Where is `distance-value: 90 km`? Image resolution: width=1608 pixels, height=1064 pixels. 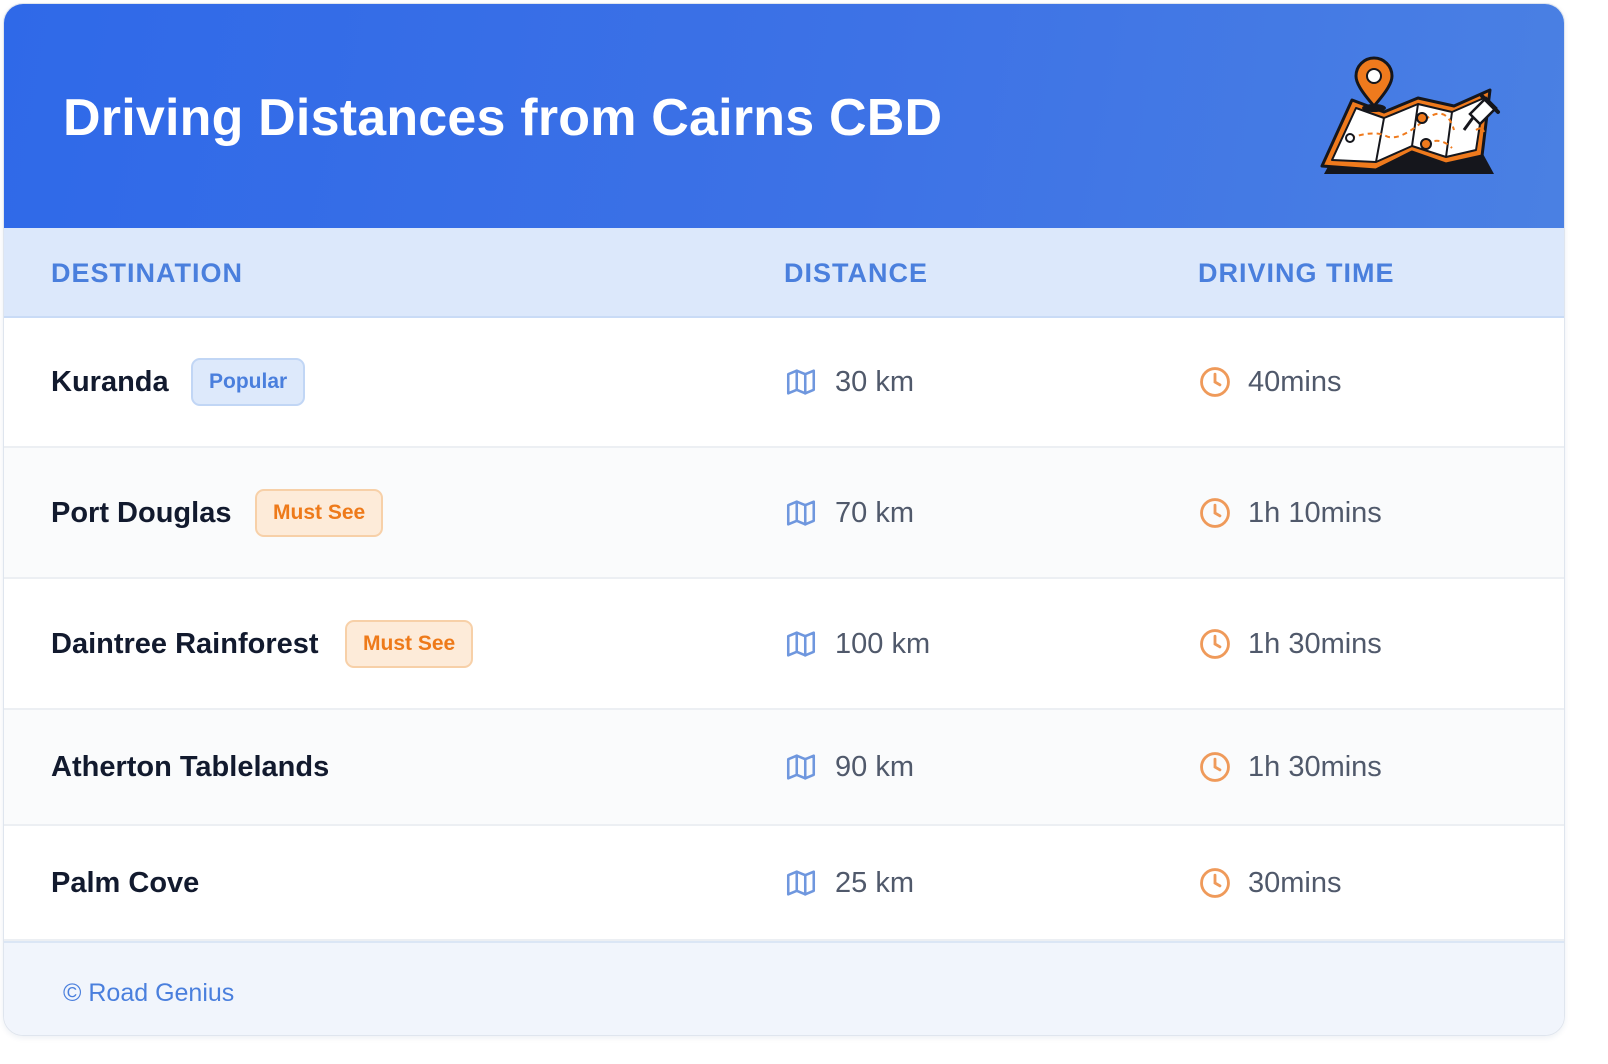 distance-value: 90 km is located at coordinates (874, 767).